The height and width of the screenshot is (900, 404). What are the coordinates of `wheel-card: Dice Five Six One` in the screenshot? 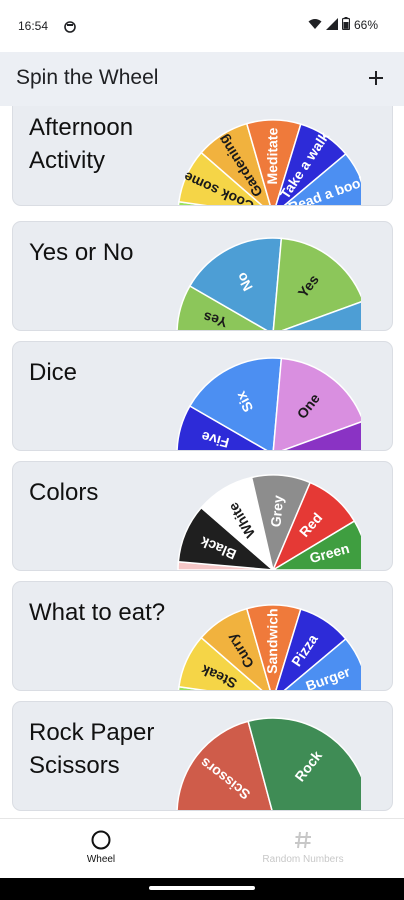 It's located at (202, 396).